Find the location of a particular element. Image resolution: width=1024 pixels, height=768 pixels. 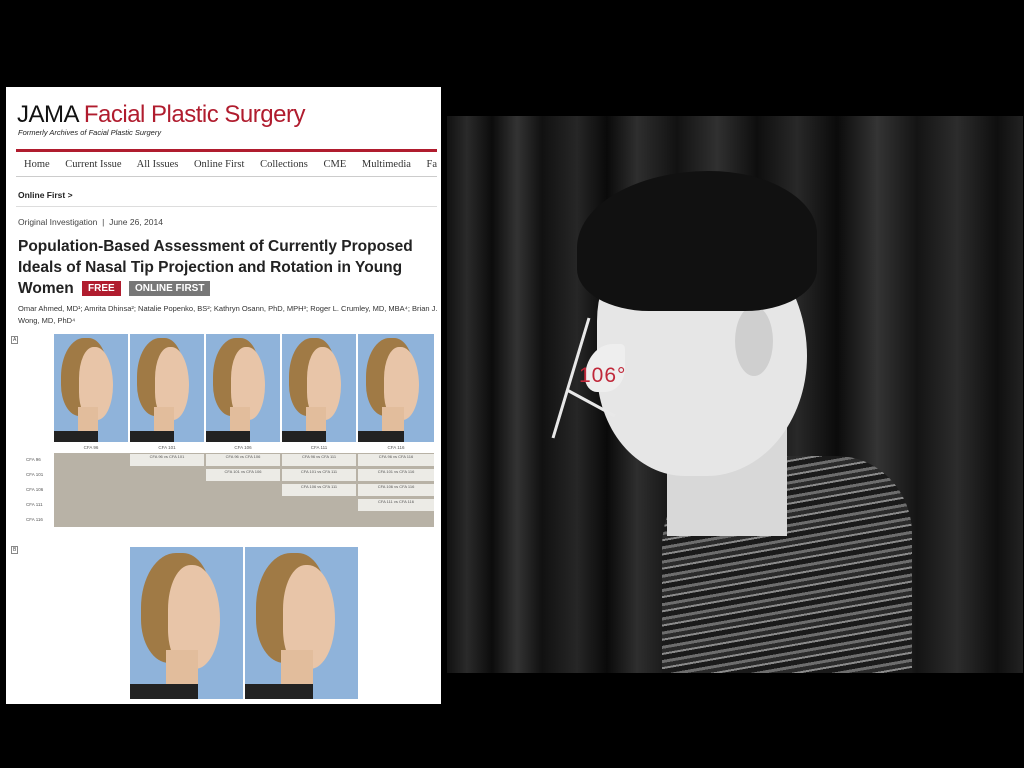

comparison-cell: CFA 101 vs CFA 111 is located at coordinates (319, 475).